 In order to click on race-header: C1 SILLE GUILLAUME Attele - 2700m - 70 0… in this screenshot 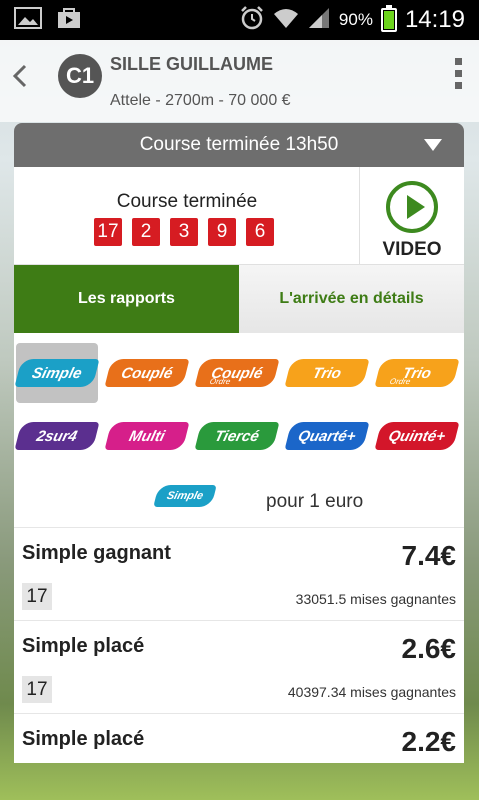, I will do `click(239, 81)`.